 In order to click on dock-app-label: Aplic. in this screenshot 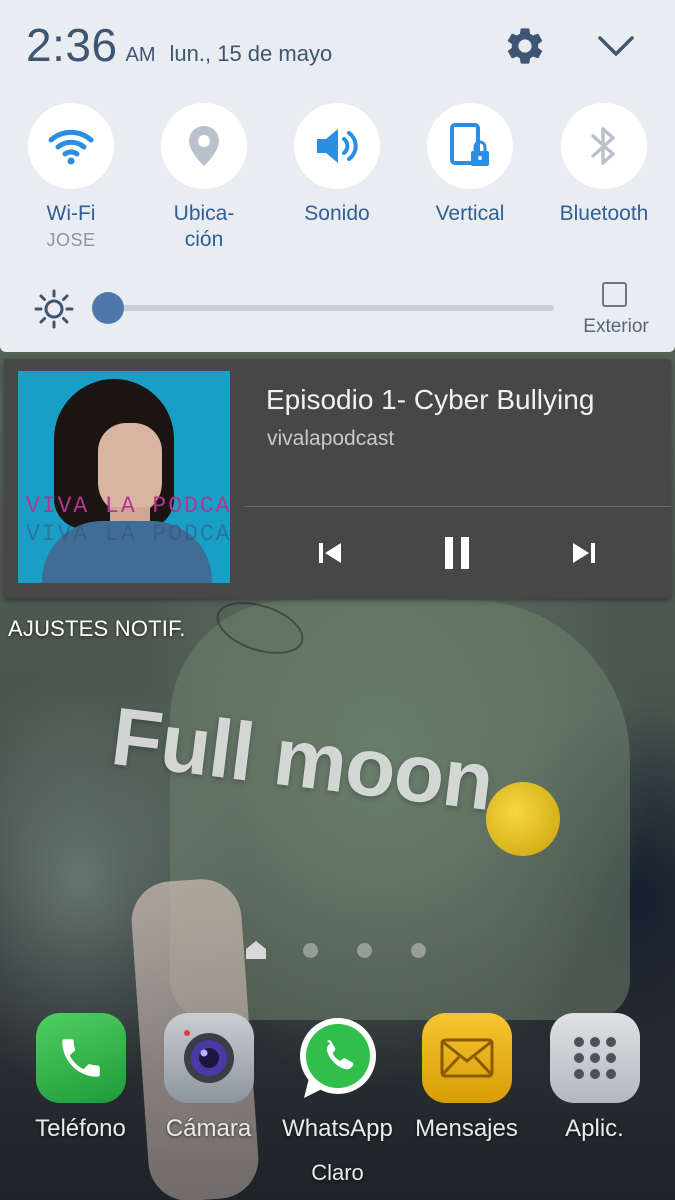, I will do `click(594, 1128)`.